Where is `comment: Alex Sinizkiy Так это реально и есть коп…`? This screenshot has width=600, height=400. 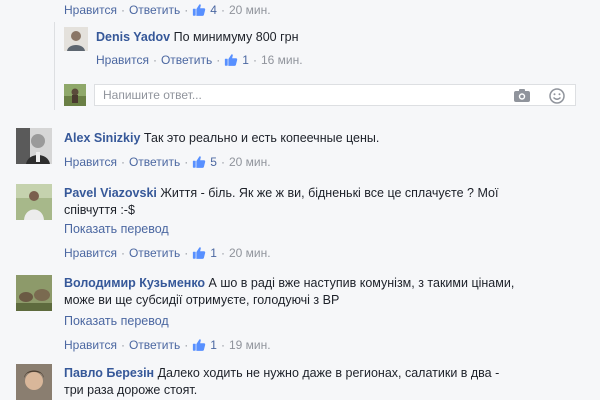
comment: Alex Sinizkiy Так это реально и есть коп… is located at coordinates (221, 138).